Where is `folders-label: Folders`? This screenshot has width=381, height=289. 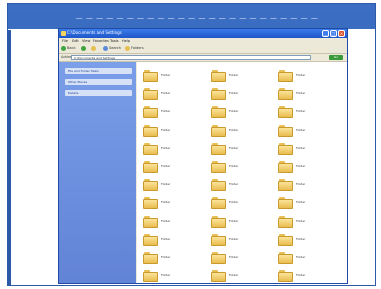
folders-label: Folders is located at coordinates (137, 48).